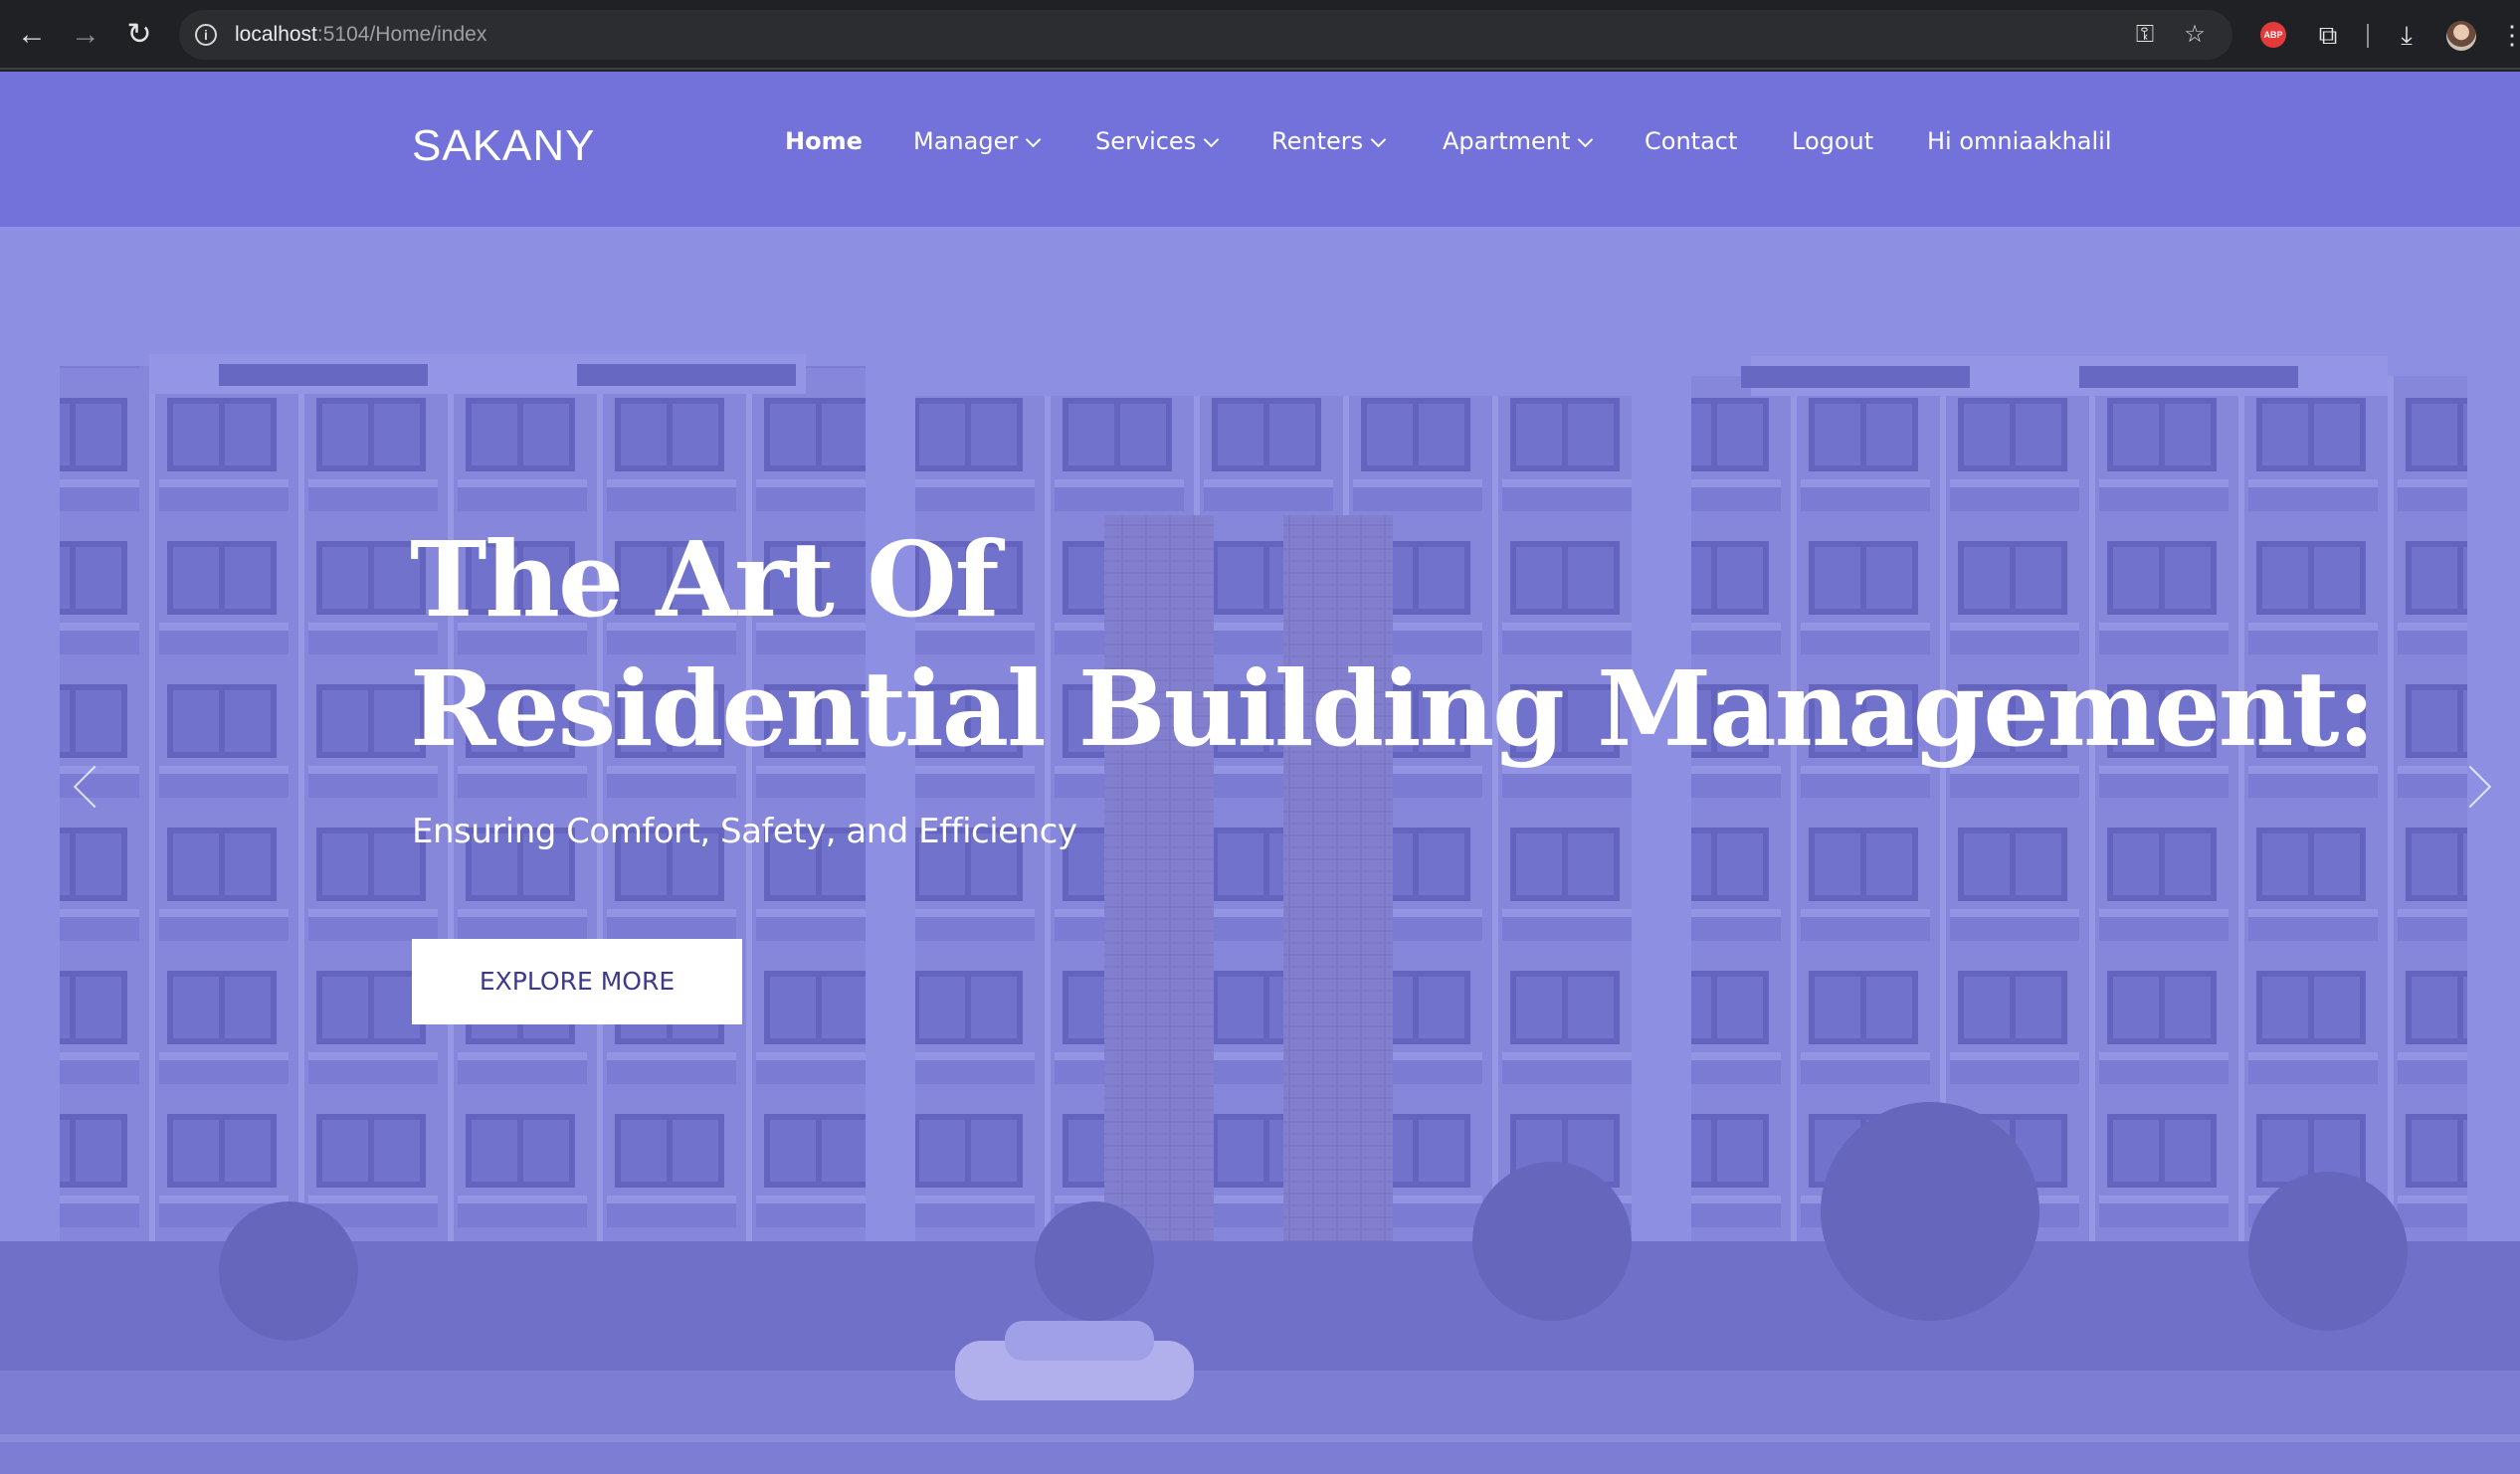 This screenshot has width=2520, height=1474. Describe the element at coordinates (2328, 35) in the screenshot. I see `puzzle-icon: ⧉` at that location.